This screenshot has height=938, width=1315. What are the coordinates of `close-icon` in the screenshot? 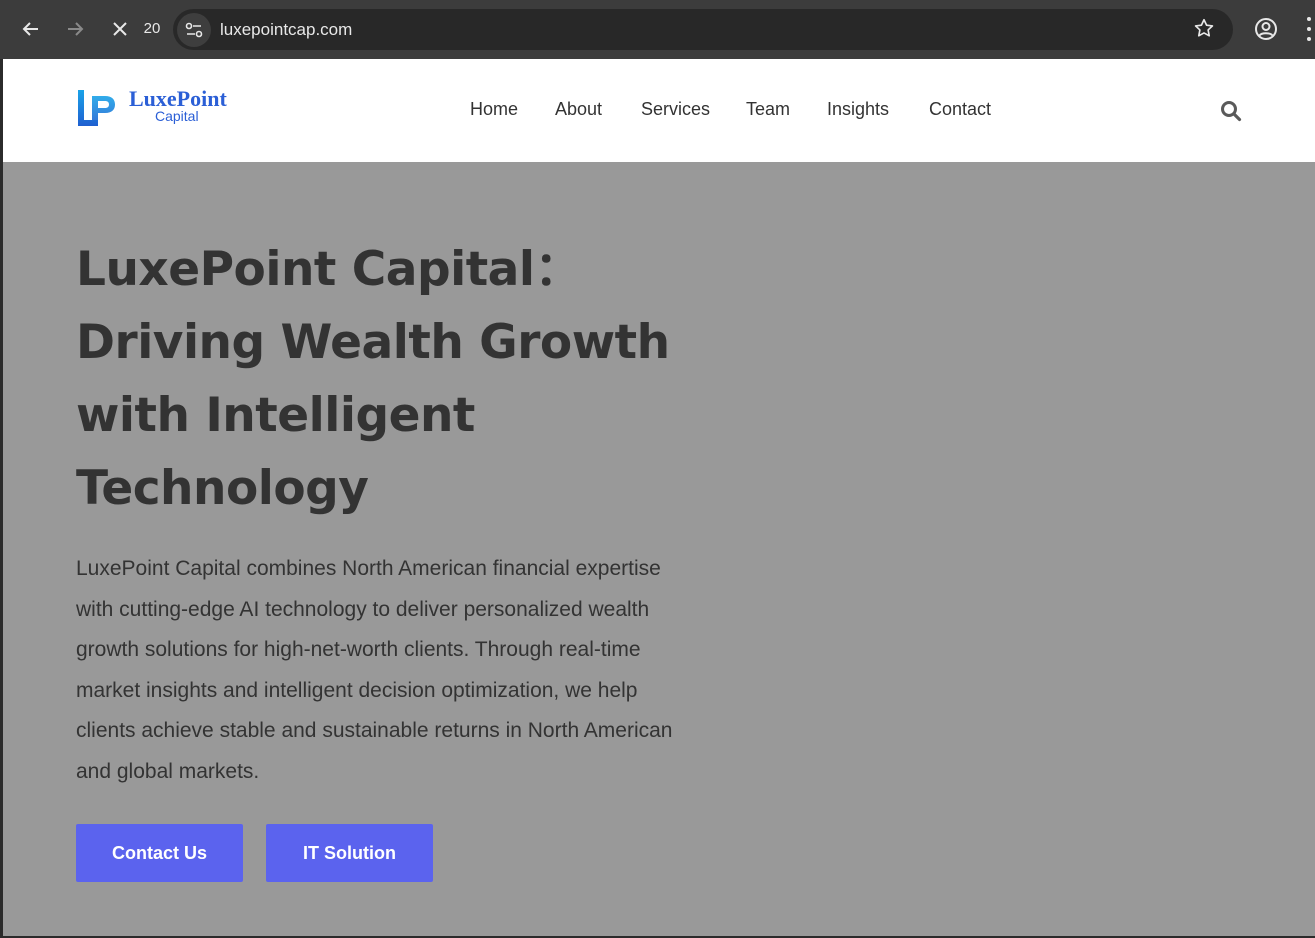 It's located at (120, 29).